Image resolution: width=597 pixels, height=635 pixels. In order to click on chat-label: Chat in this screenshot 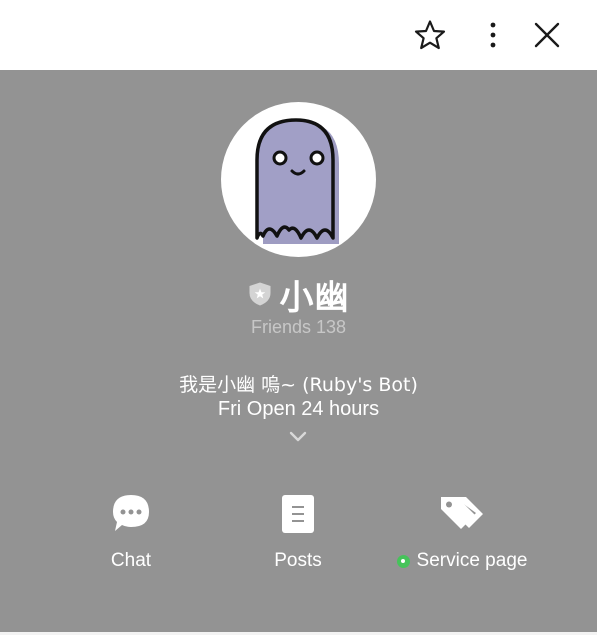, I will do `click(131, 560)`.